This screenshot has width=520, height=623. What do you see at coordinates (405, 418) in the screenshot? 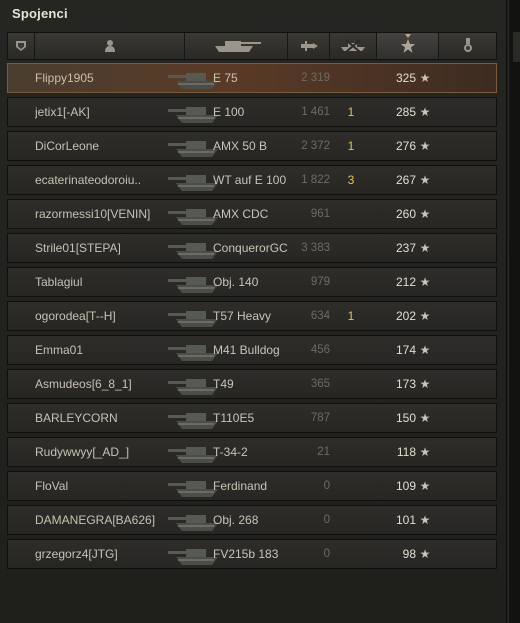
I see `xp-value: 150` at bounding box center [405, 418].